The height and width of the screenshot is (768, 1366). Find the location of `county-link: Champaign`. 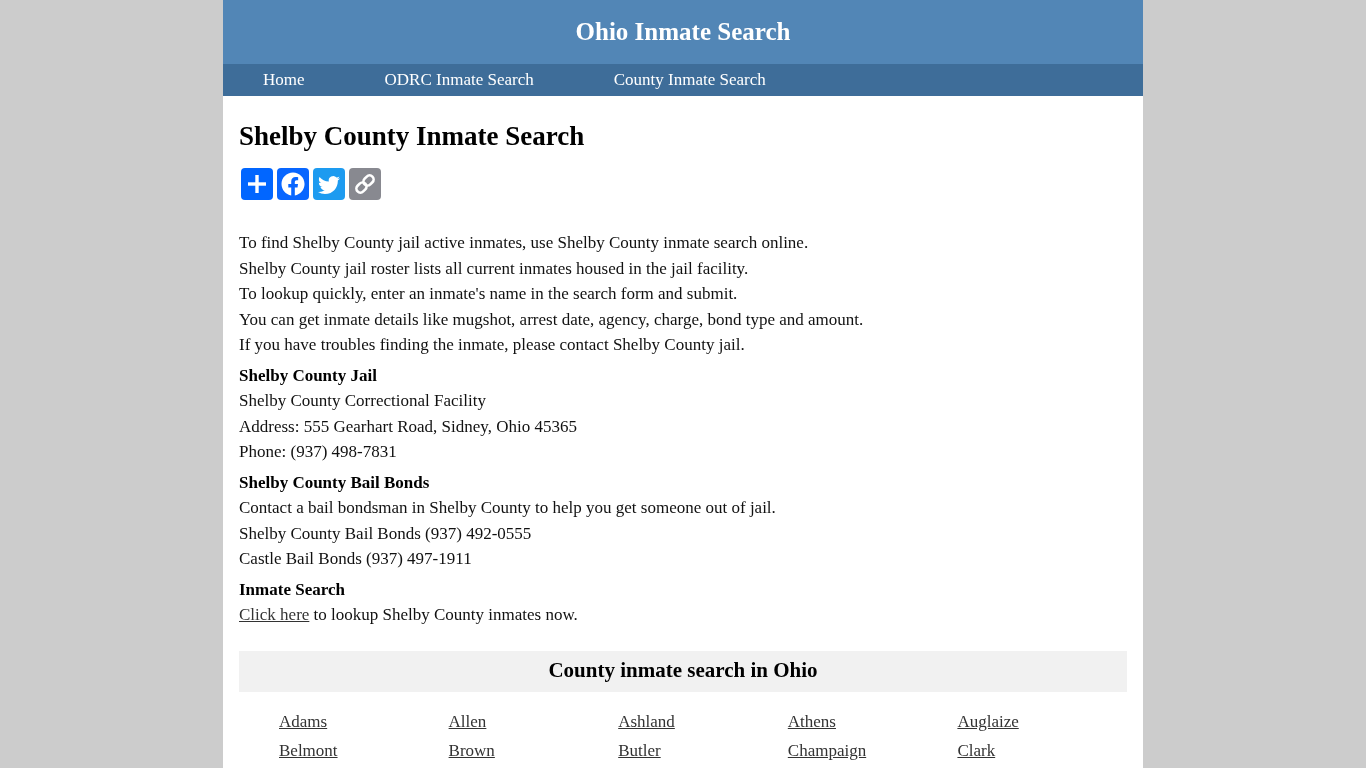

county-link: Champaign is located at coordinates (827, 750).